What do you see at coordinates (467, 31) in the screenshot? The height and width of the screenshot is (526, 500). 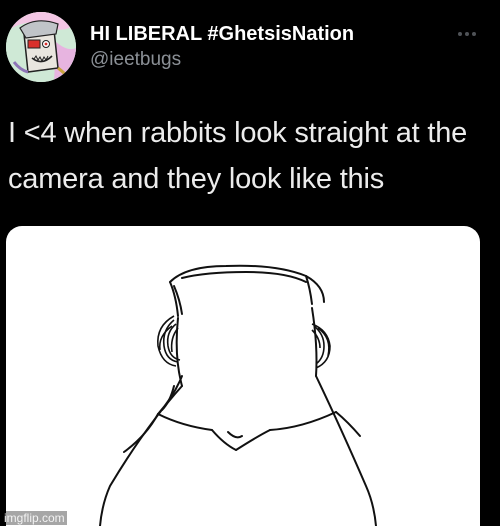 I see `more-horizontal-icon` at bounding box center [467, 31].